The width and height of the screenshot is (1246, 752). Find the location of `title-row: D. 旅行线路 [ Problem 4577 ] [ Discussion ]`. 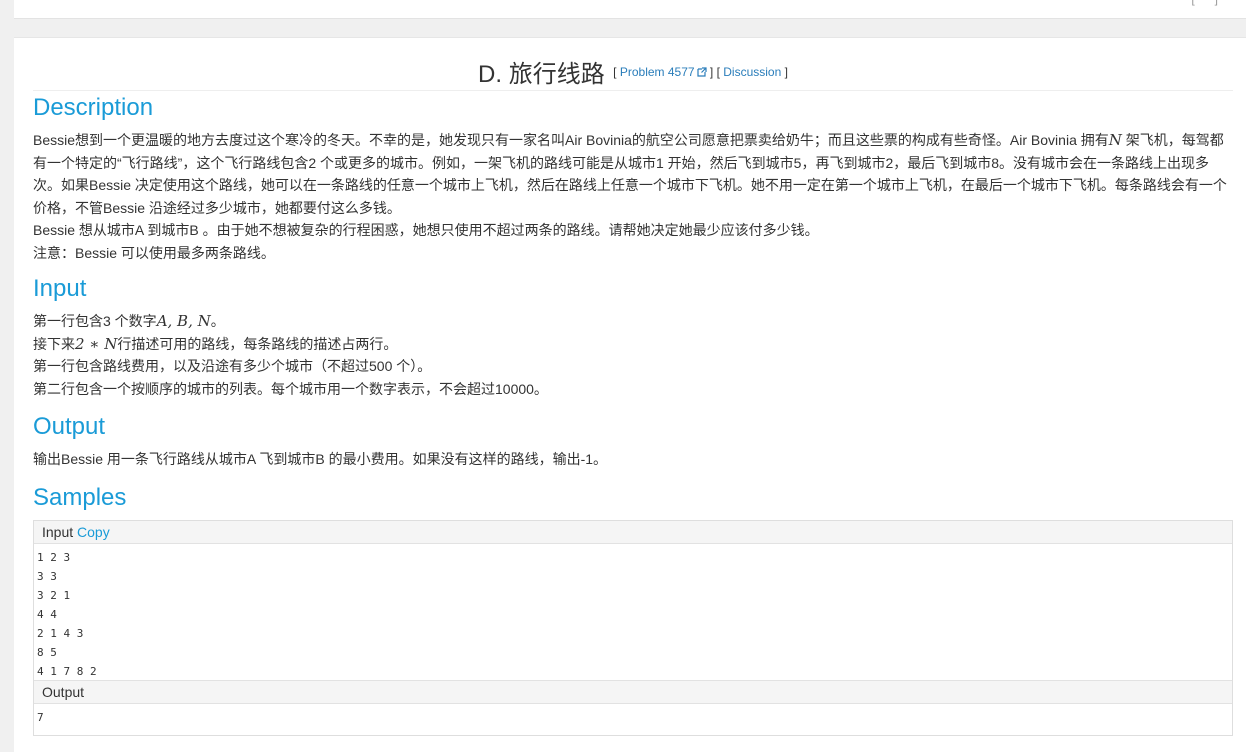

title-row: D. 旅行线路 [ Problem 4577 ] [ Discussion ] is located at coordinates (633, 72).